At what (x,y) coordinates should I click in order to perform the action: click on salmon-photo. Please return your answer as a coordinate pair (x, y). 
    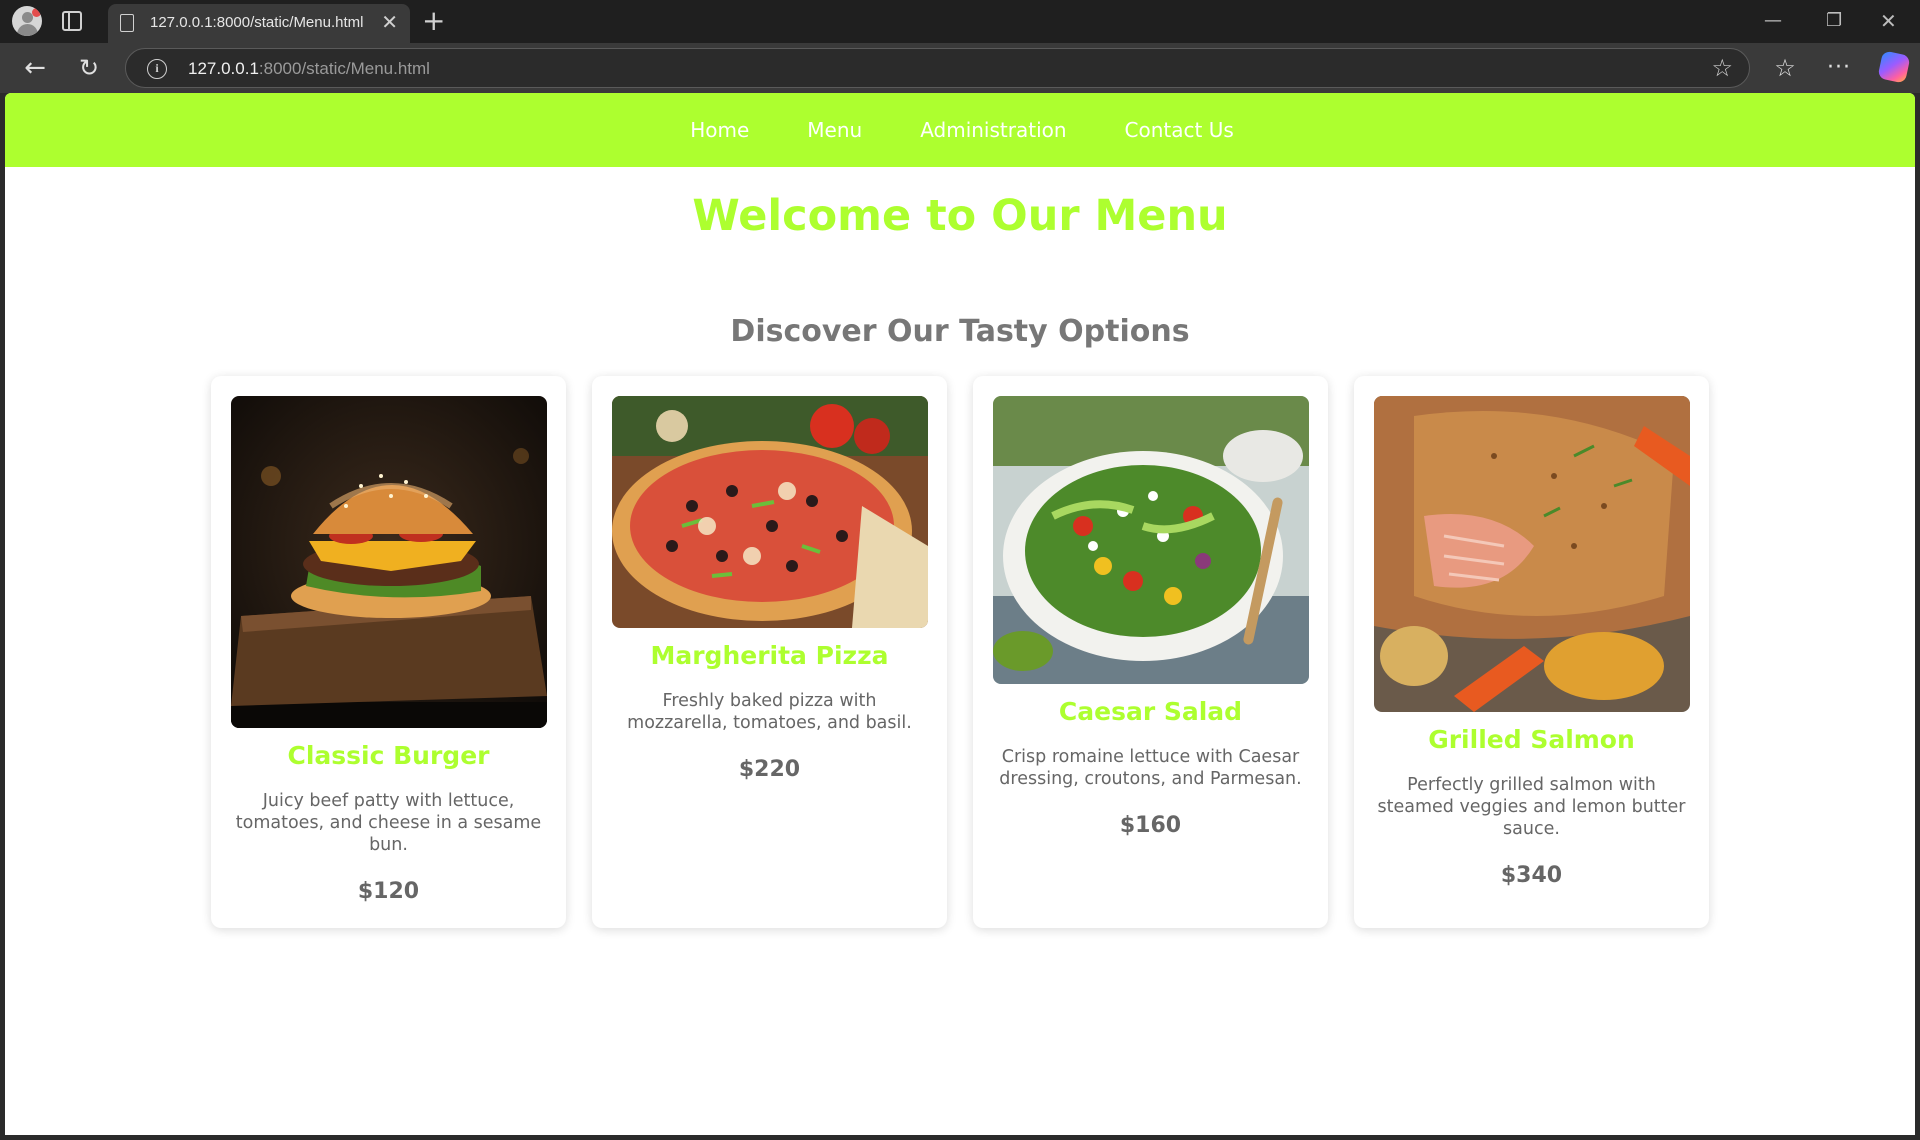
    Looking at the image, I should click on (1532, 554).